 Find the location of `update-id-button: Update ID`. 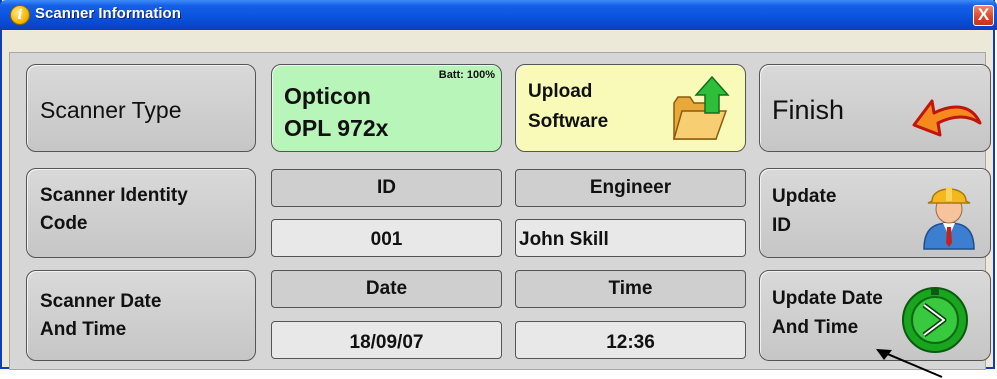

update-id-button: Update ID is located at coordinates (875, 213).